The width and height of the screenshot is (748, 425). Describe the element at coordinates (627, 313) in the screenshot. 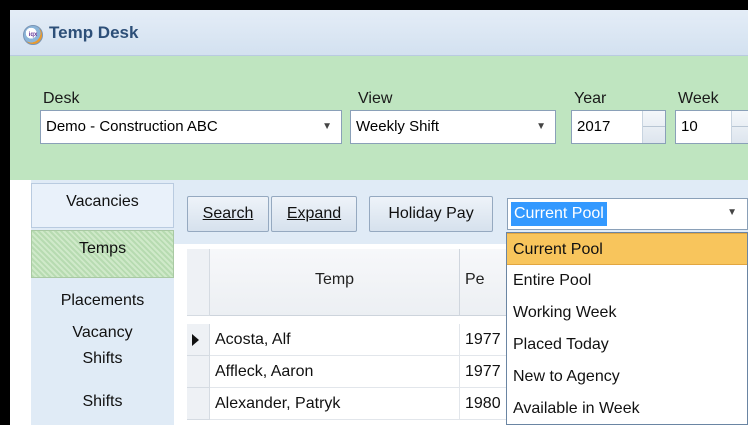

I see `pool-option-working-week: Working Week` at that location.